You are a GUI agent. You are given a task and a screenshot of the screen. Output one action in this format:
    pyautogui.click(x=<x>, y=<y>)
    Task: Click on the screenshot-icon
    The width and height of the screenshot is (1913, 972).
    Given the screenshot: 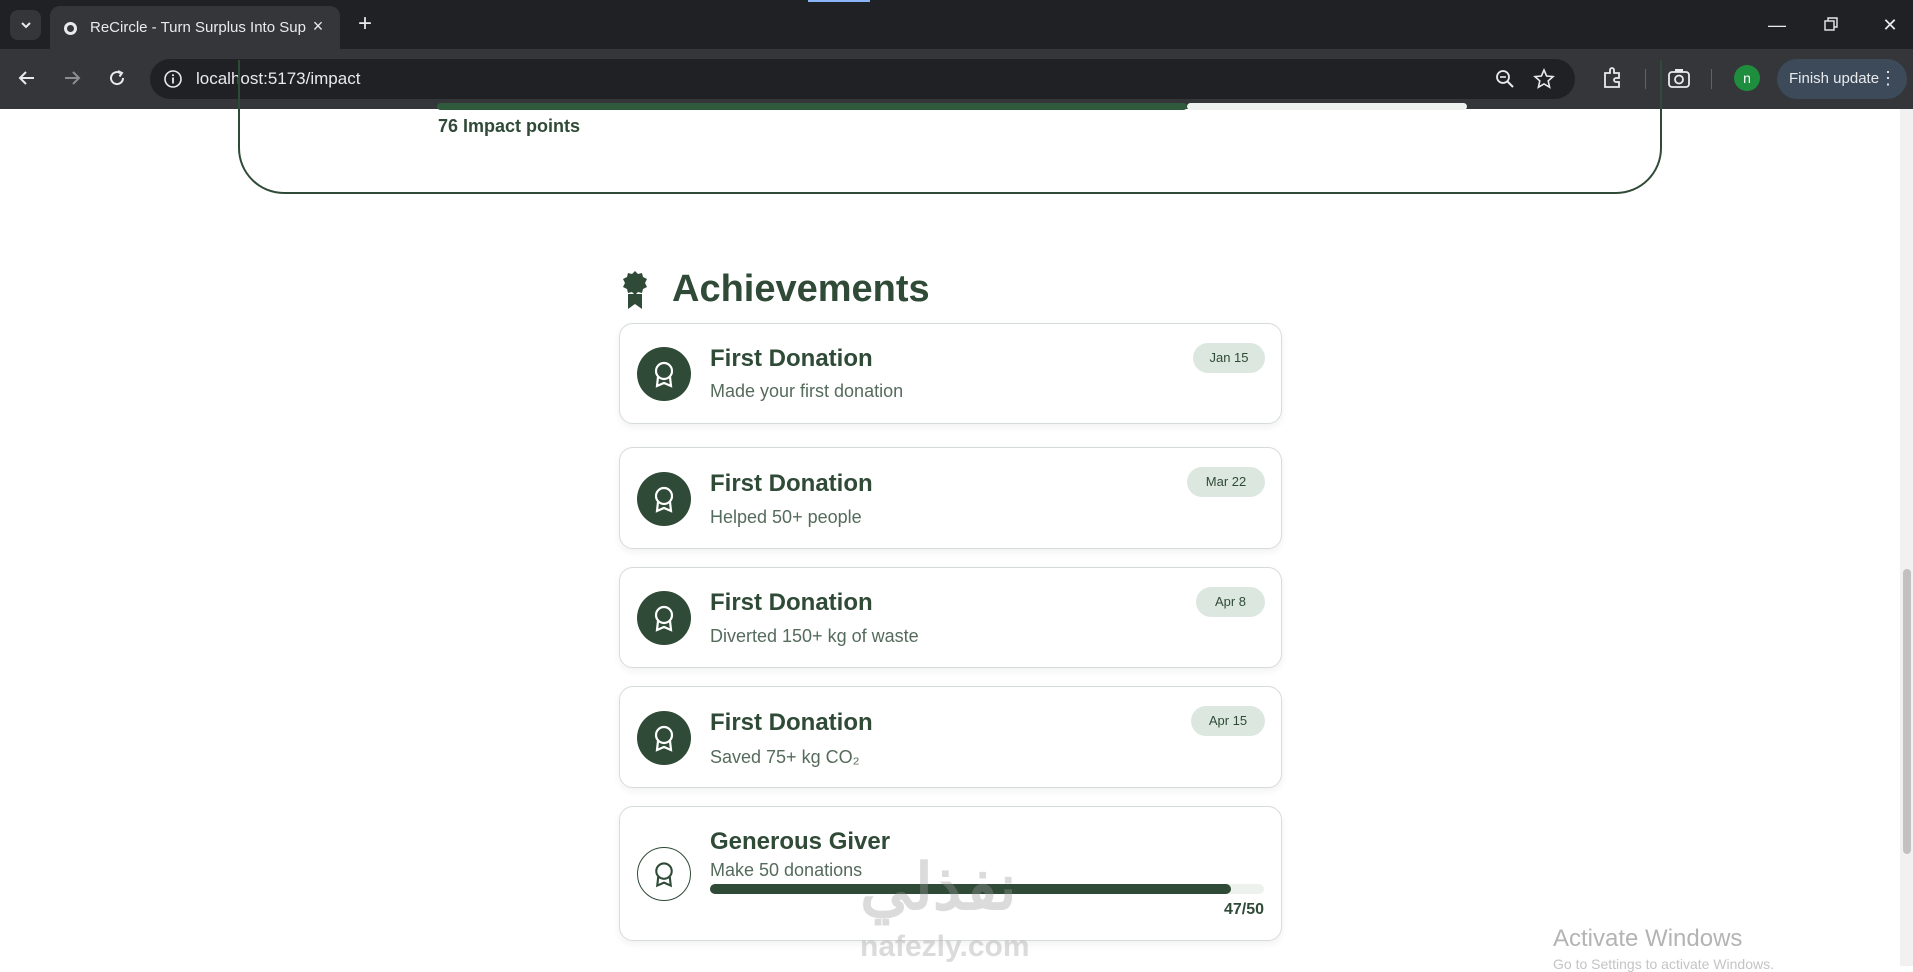 What is the action you would take?
    pyautogui.click(x=1679, y=78)
    